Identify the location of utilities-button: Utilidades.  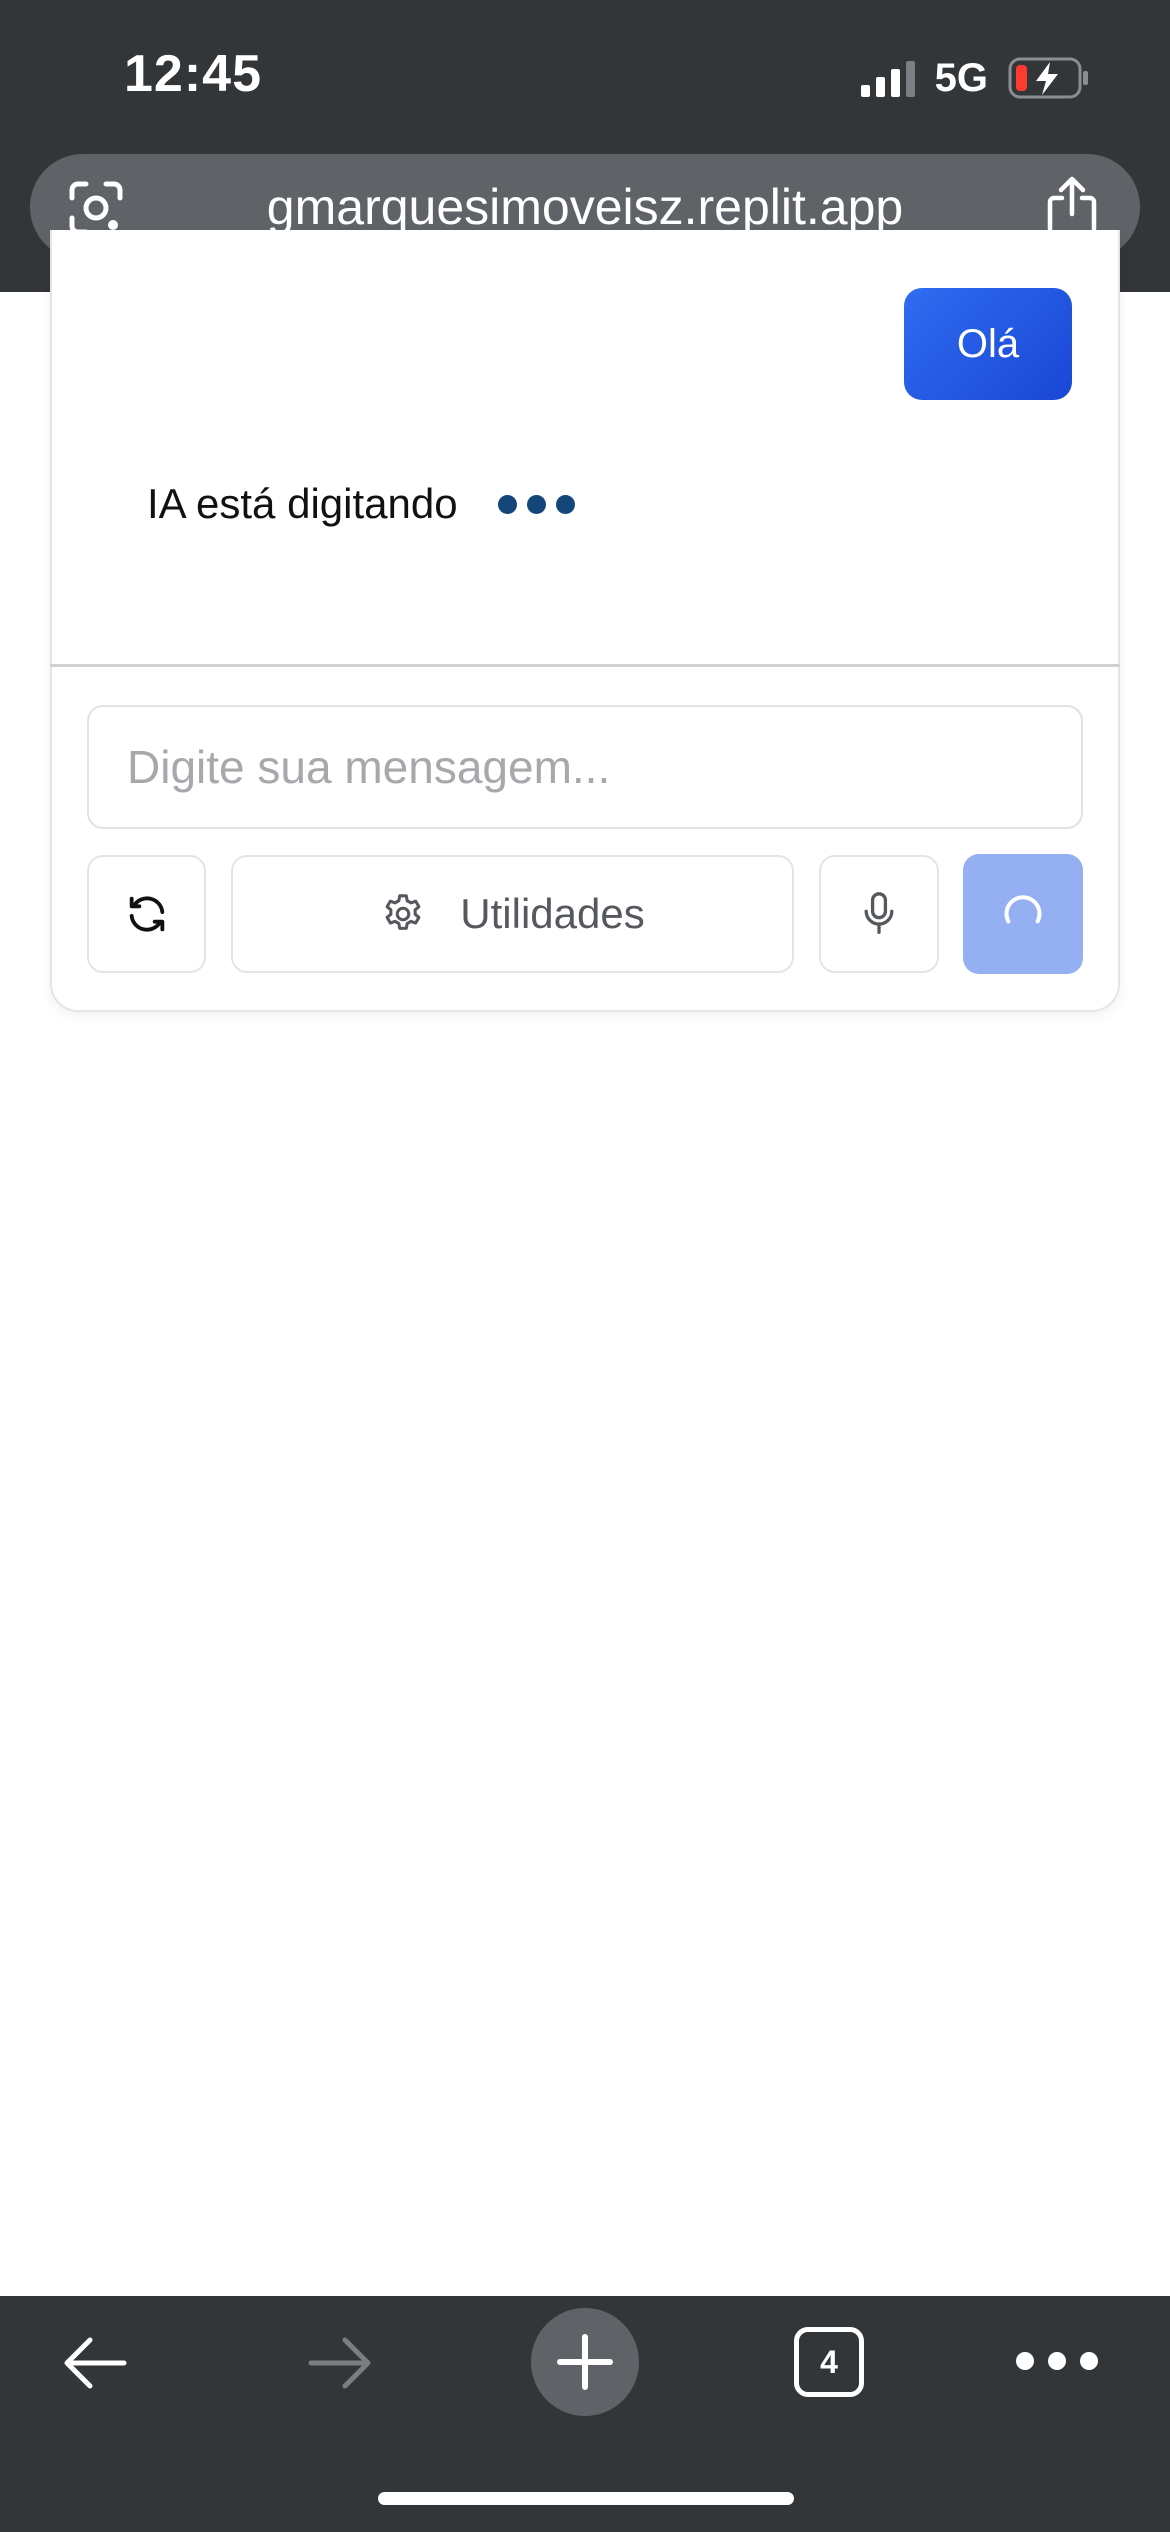
(512, 914).